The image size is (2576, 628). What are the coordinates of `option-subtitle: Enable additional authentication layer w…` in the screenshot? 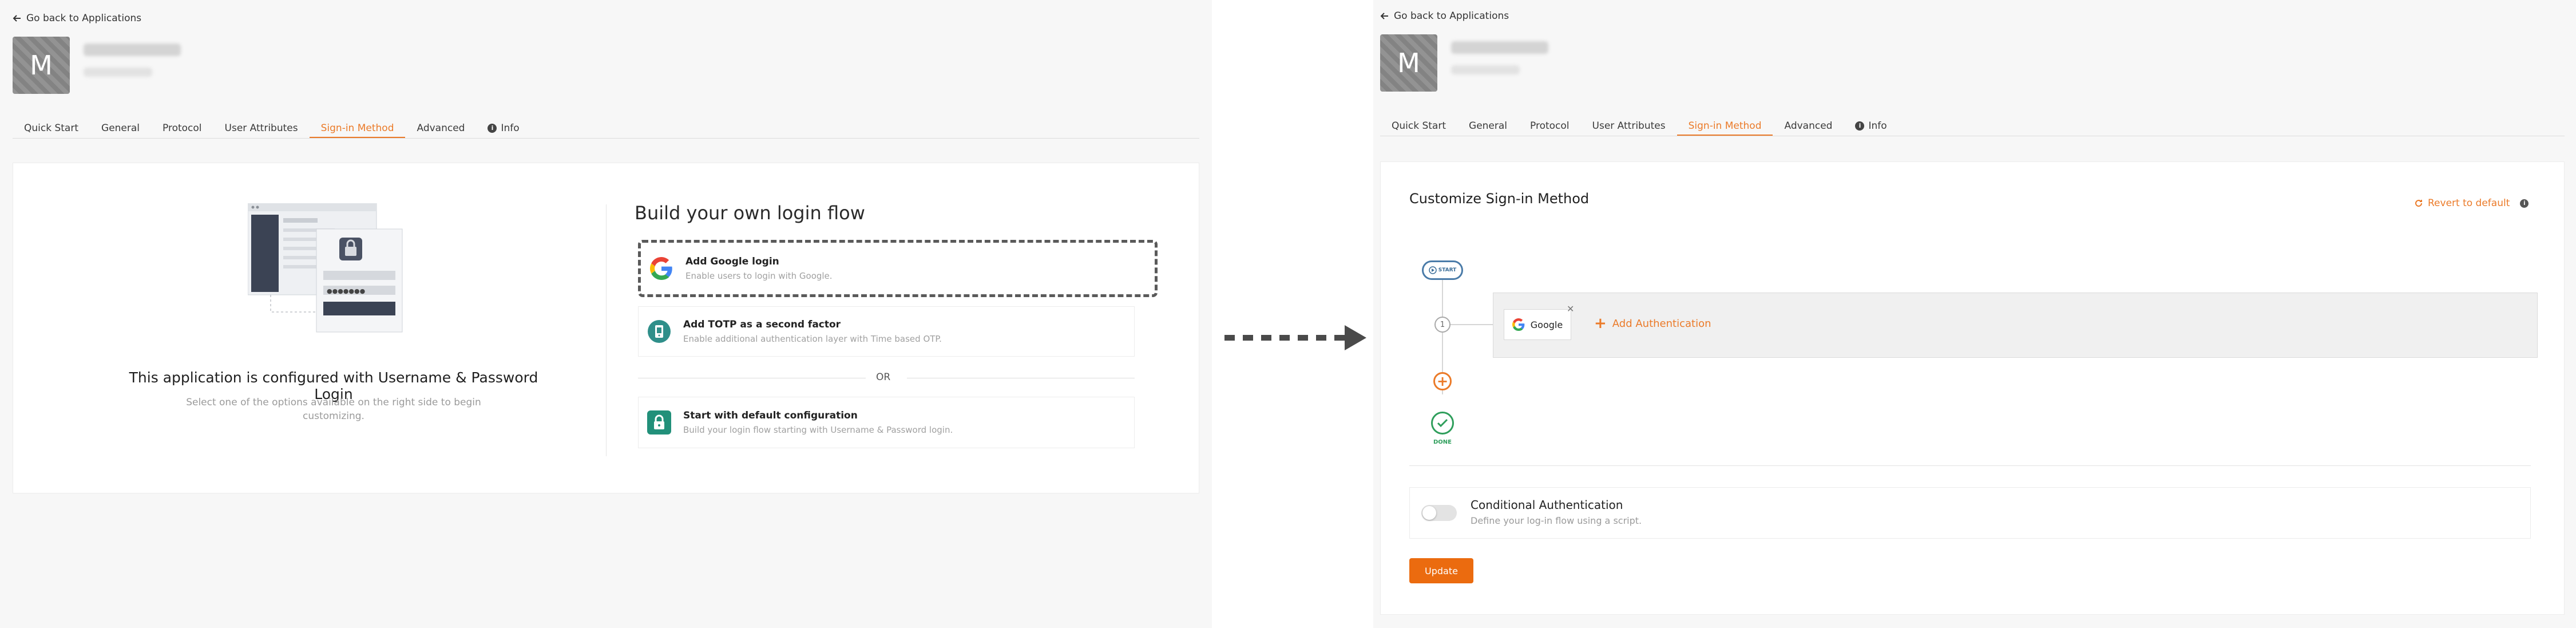 It's located at (812, 339).